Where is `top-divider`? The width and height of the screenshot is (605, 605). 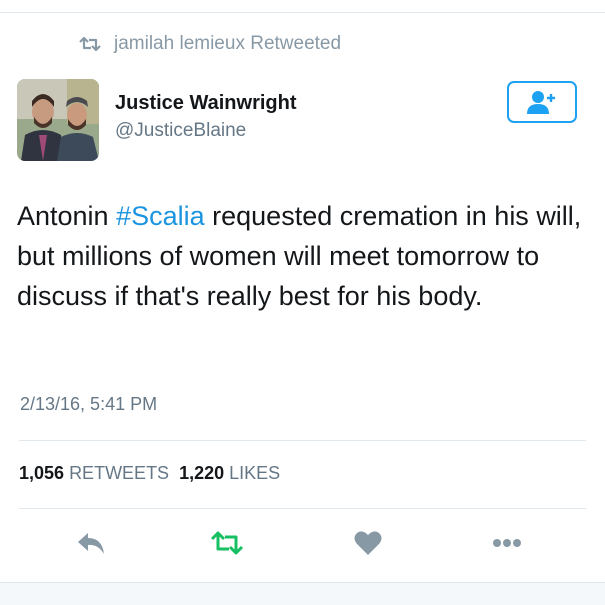 top-divider is located at coordinates (302, 12).